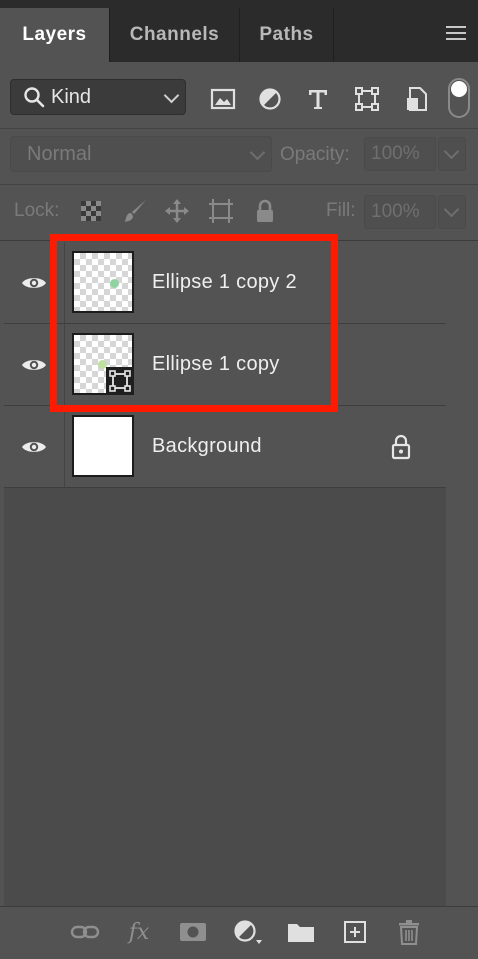 This screenshot has height=959, width=478. I want to click on fx-label: fx, so click(139, 932).